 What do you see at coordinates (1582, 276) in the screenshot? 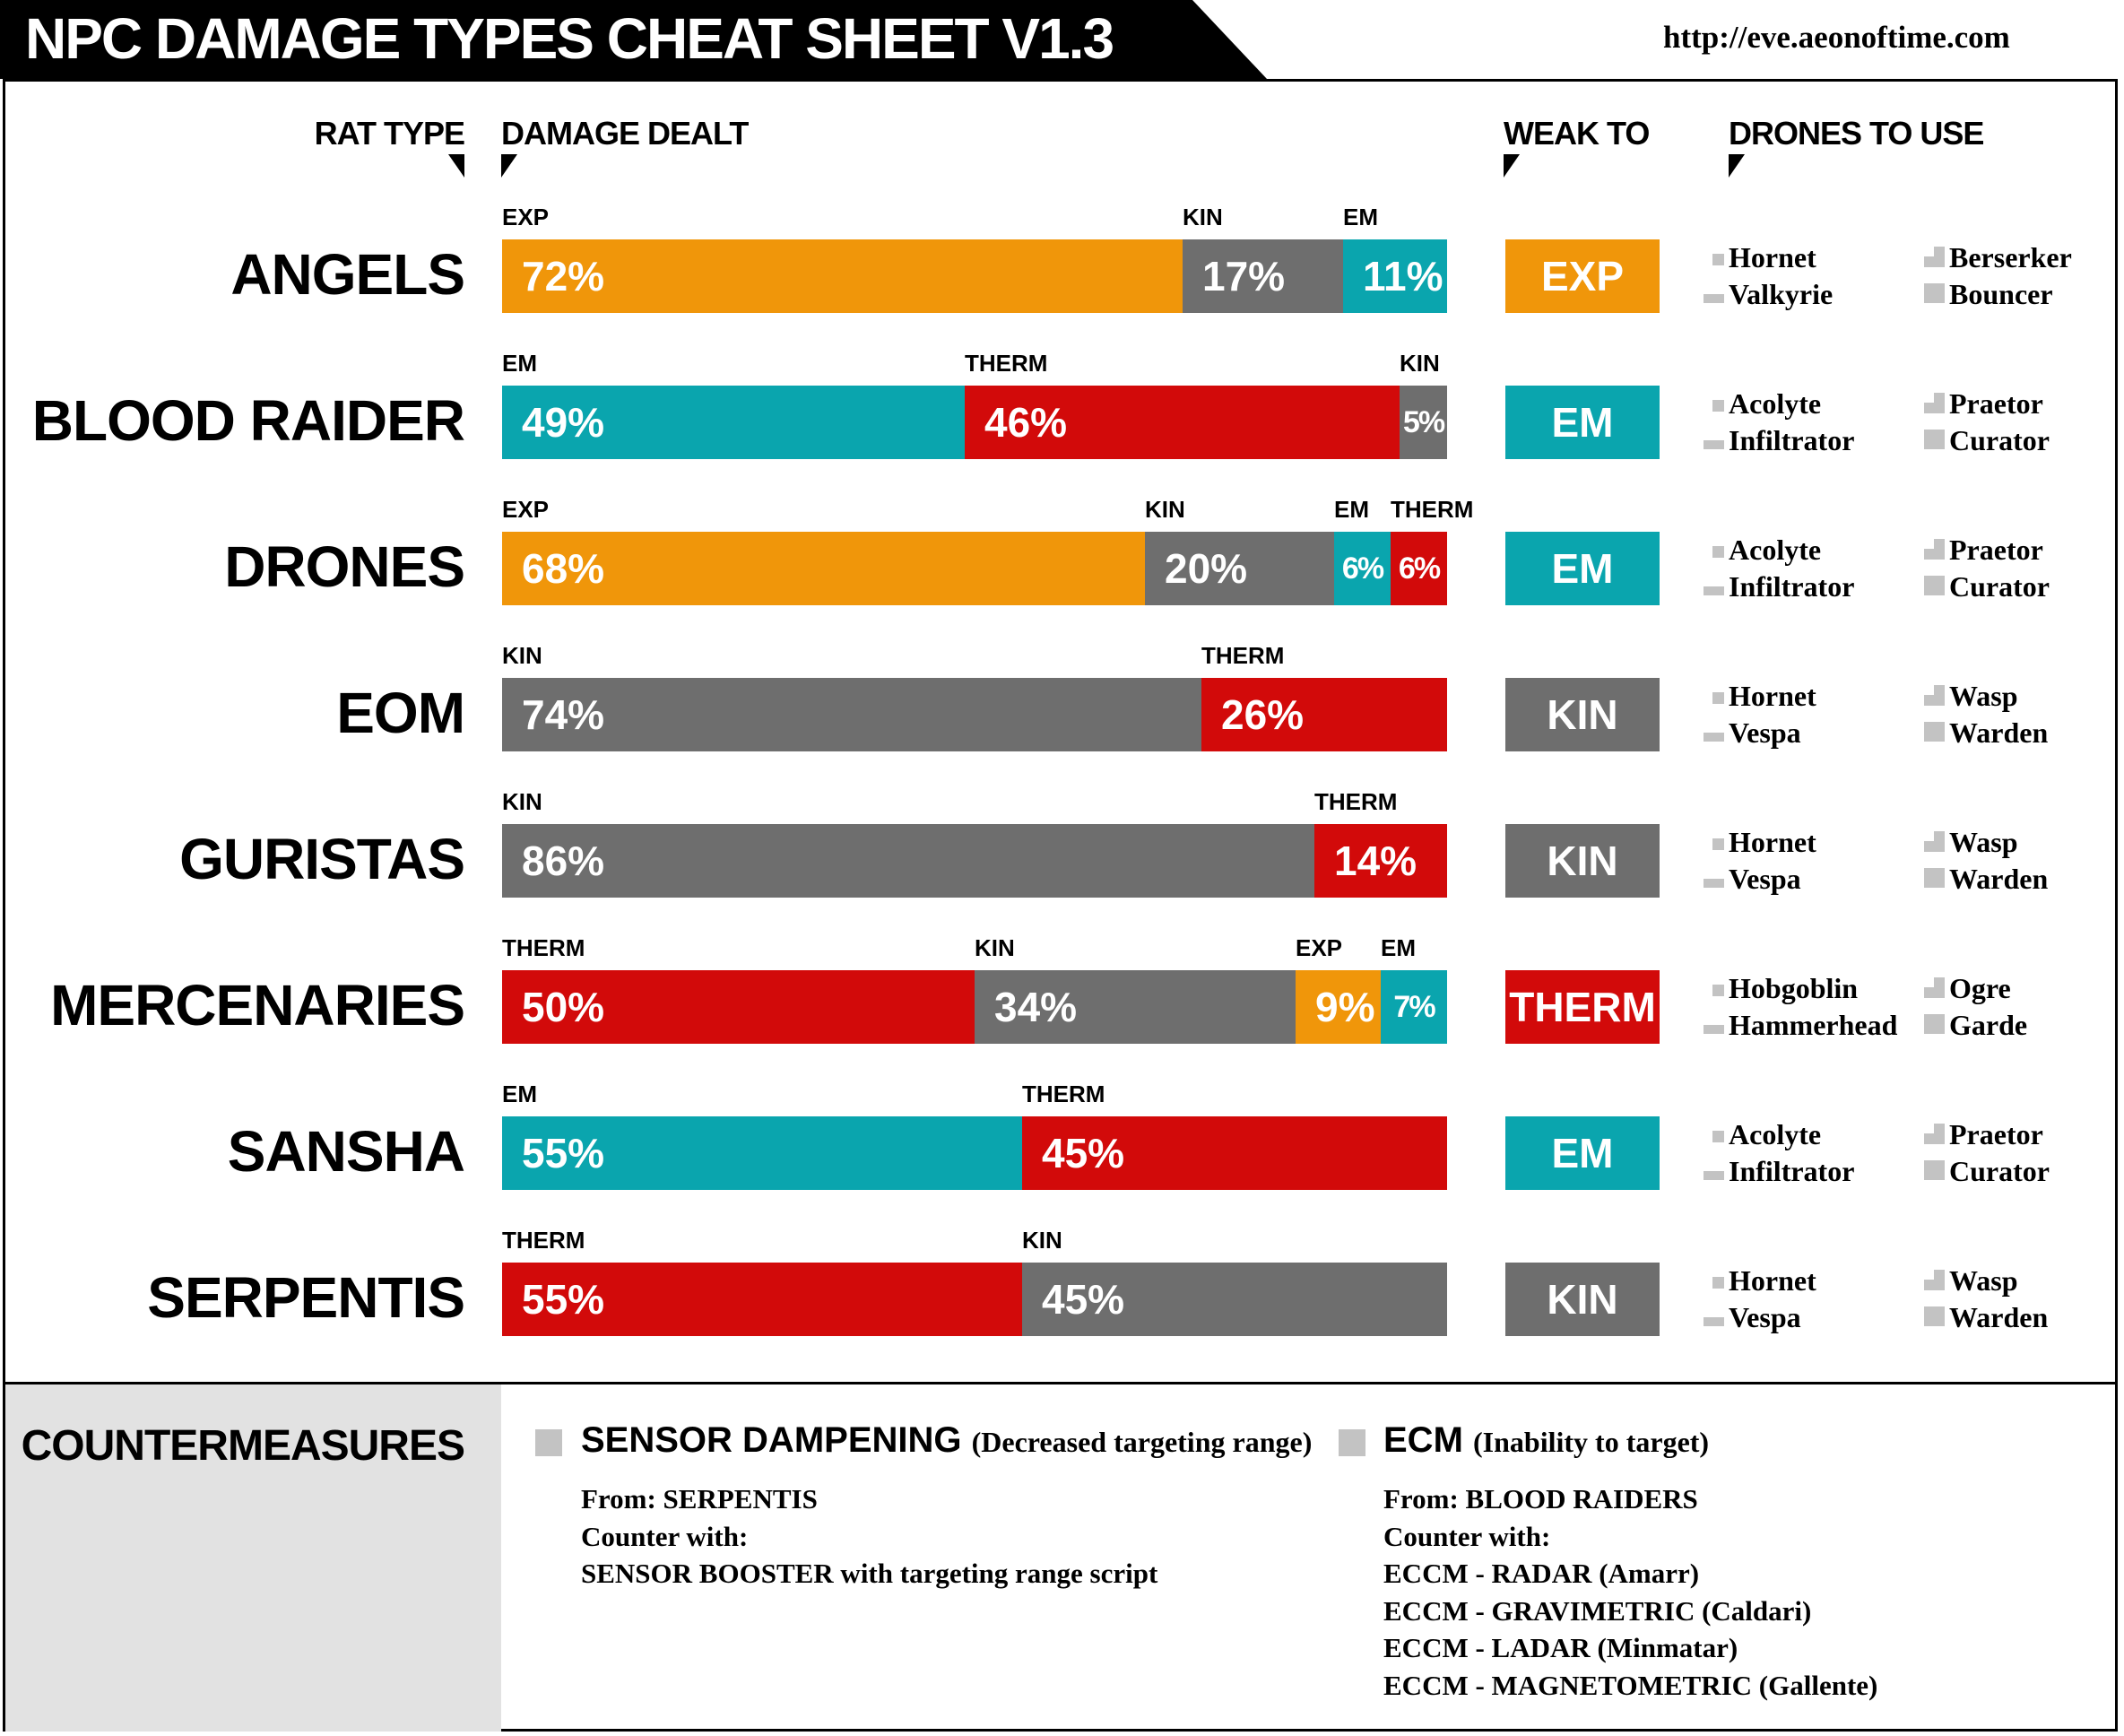
I see `weak-to-badge: EXP` at bounding box center [1582, 276].